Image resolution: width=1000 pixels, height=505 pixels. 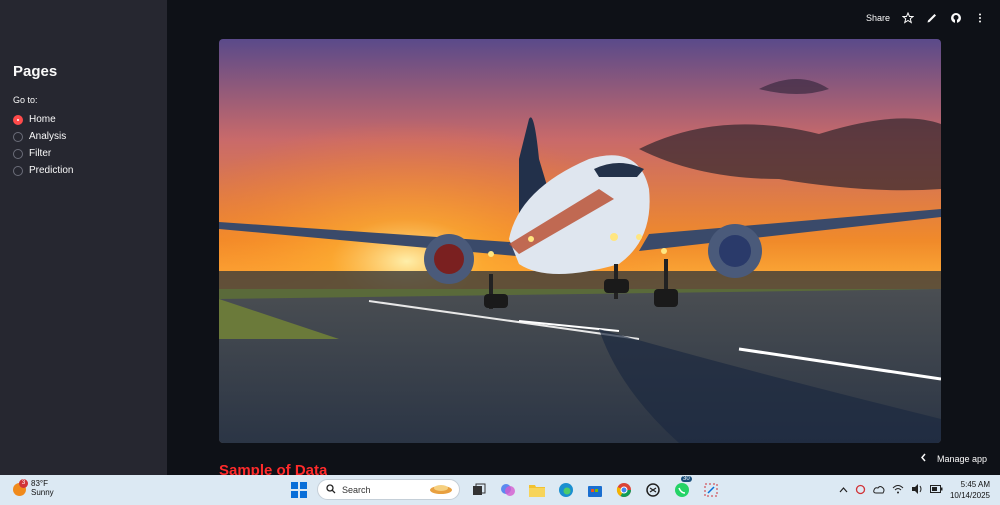 I want to click on section-title: Sample of Data, so click(x=273, y=468).